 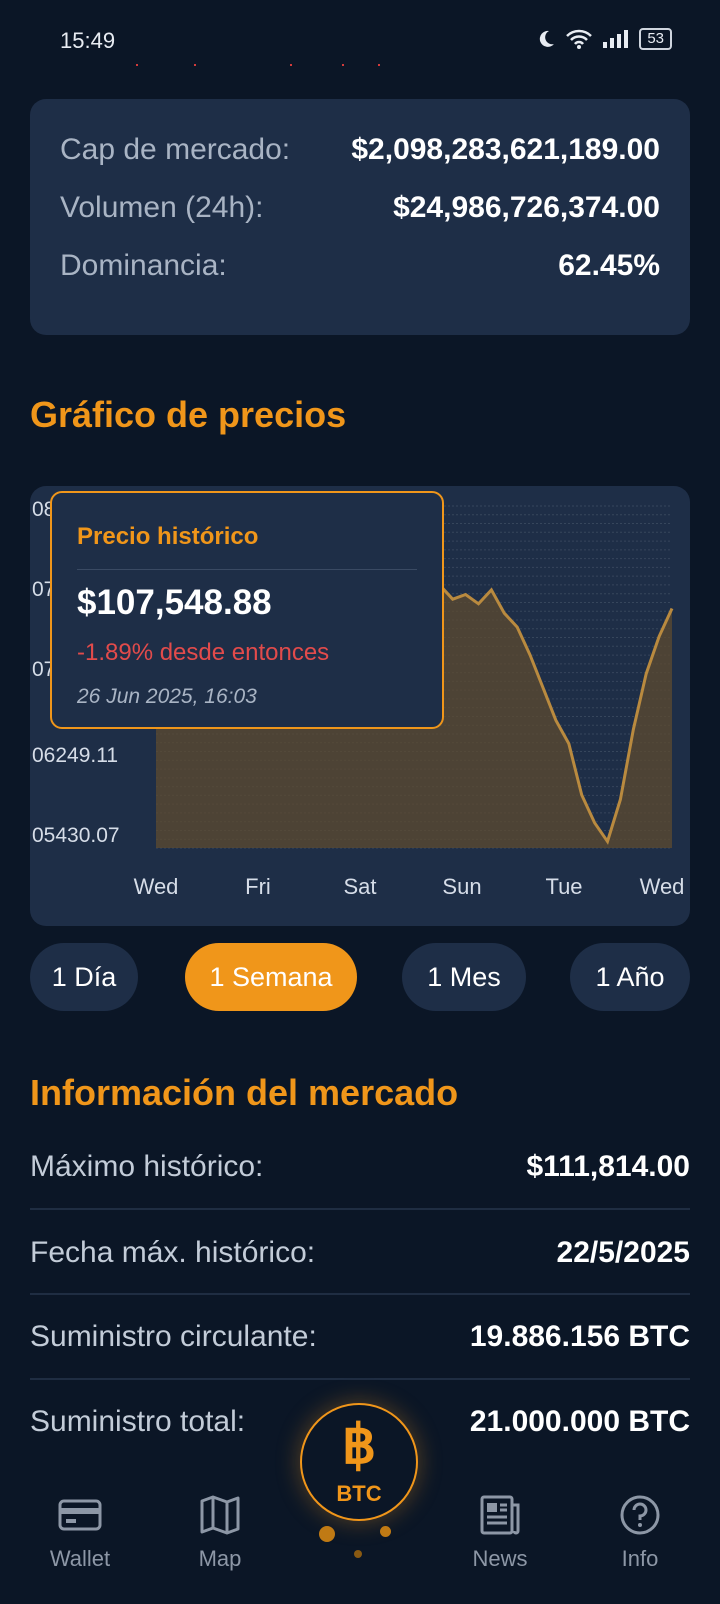 What do you see at coordinates (80, 1558) in the screenshot?
I see `nav-label: Wallet` at bounding box center [80, 1558].